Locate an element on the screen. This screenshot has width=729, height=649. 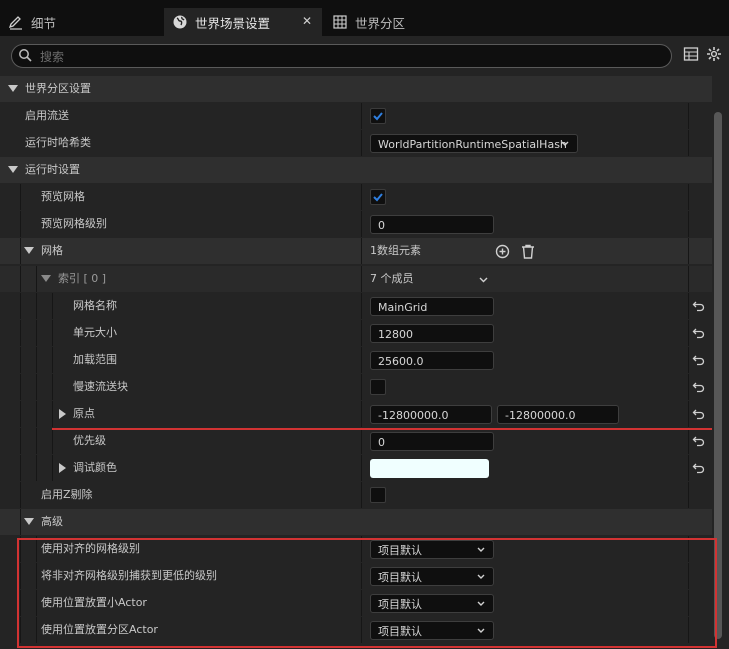
highlight-underline is located at coordinates (382, 429).